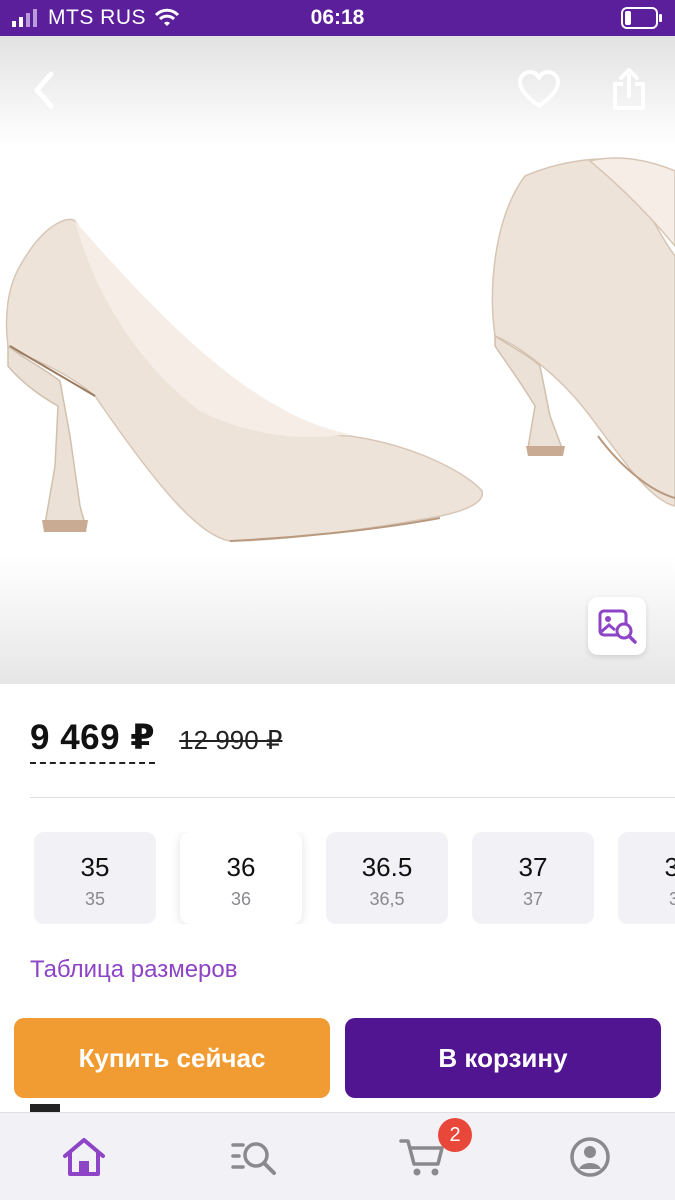 The width and height of the screenshot is (675, 1200). I want to click on size-sublabel: 36, so click(241, 899).